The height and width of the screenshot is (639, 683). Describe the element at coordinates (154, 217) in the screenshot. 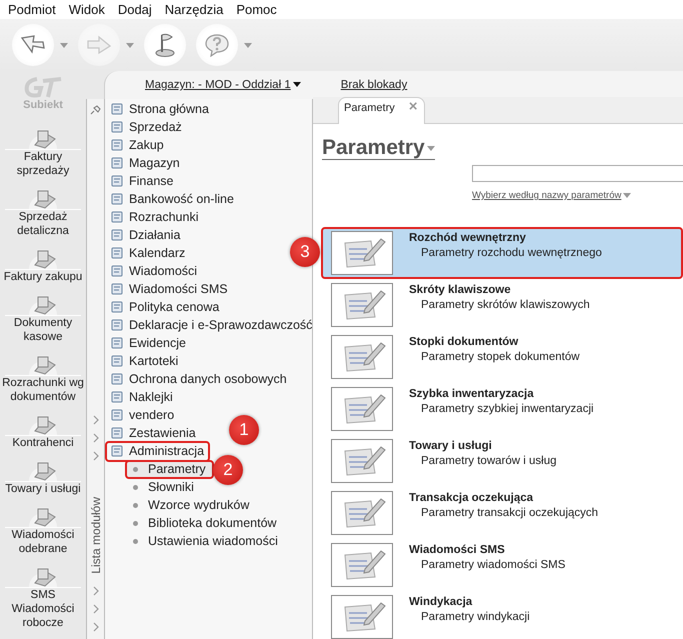

I see `module-item: Rozrachunki` at that location.